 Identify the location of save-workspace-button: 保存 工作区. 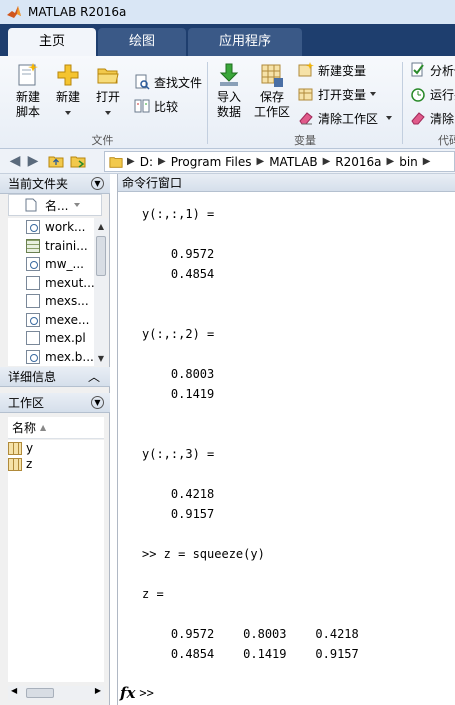
(272, 91).